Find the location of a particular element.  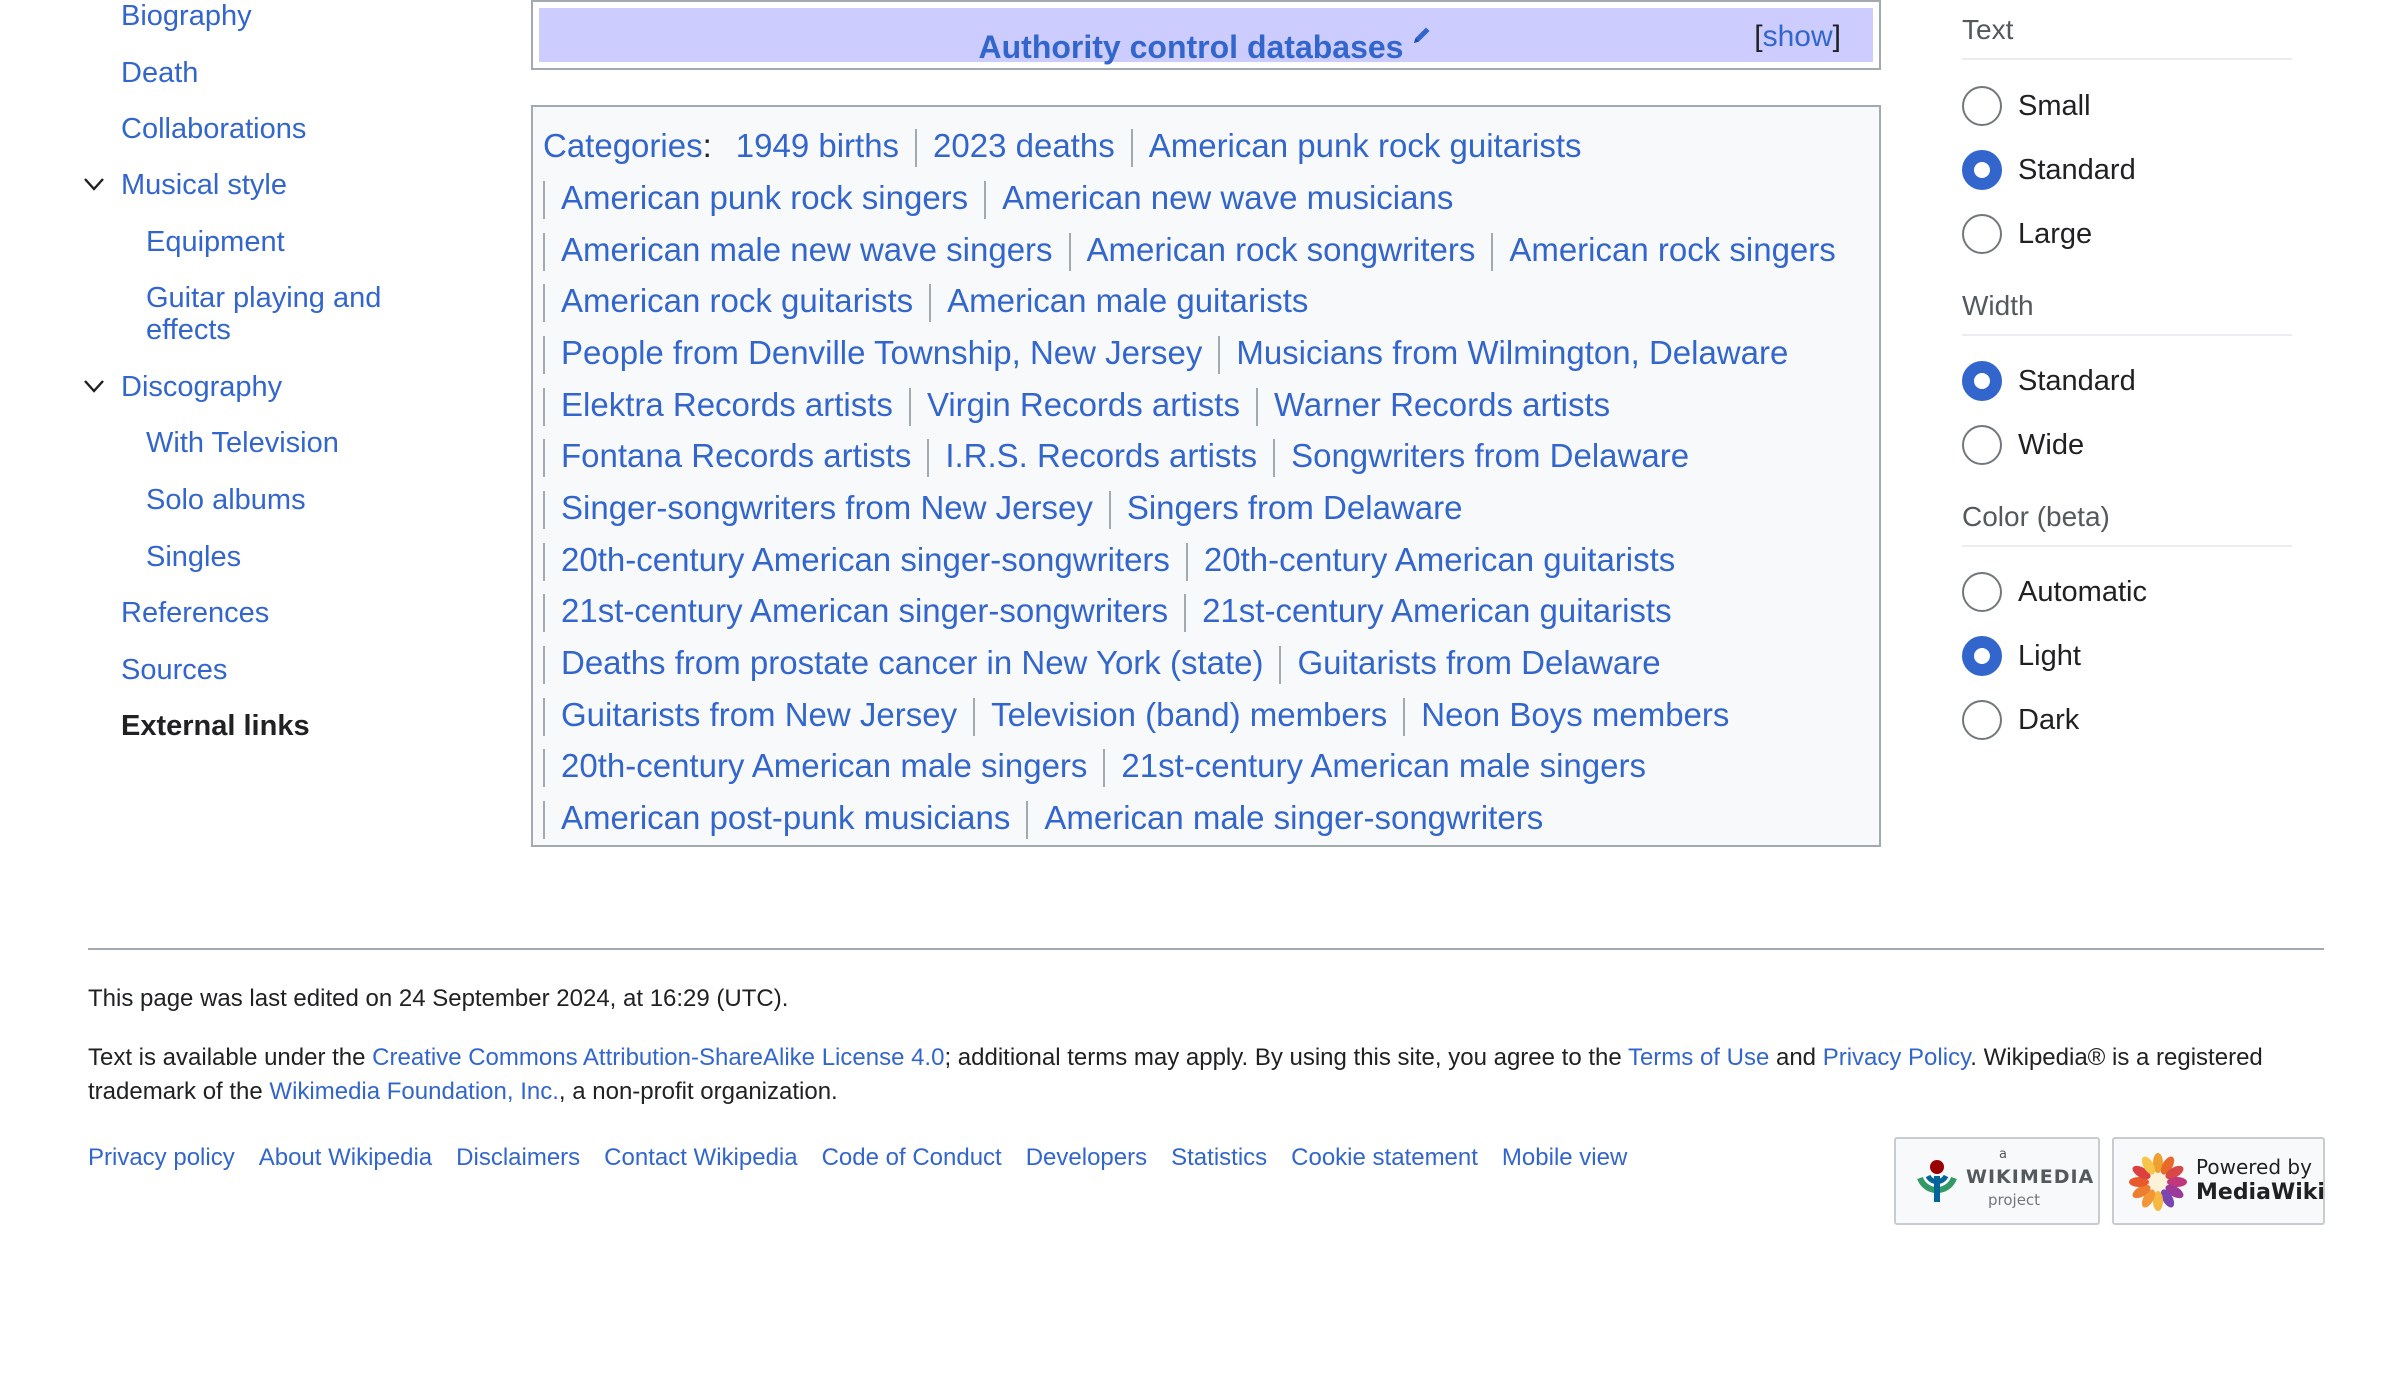

category-link: 1949 births is located at coordinates (817, 145).